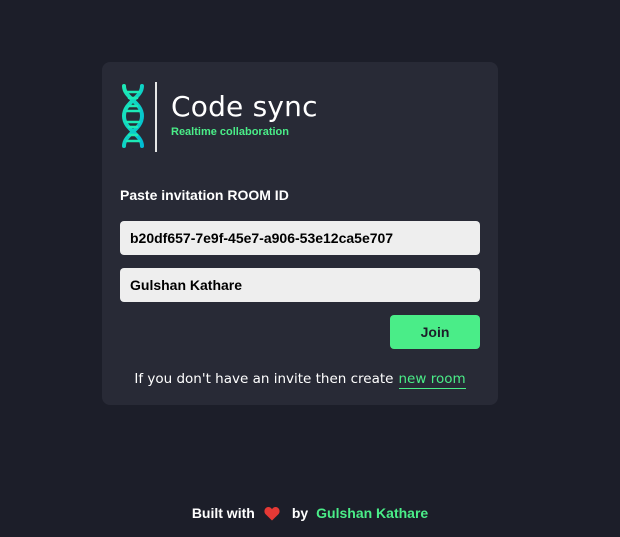 The height and width of the screenshot is (537, 620). What do you see at coordinates (432, 380) in the screenshot?
I see `new-room-link: new room` at bounding box center [432, 380].